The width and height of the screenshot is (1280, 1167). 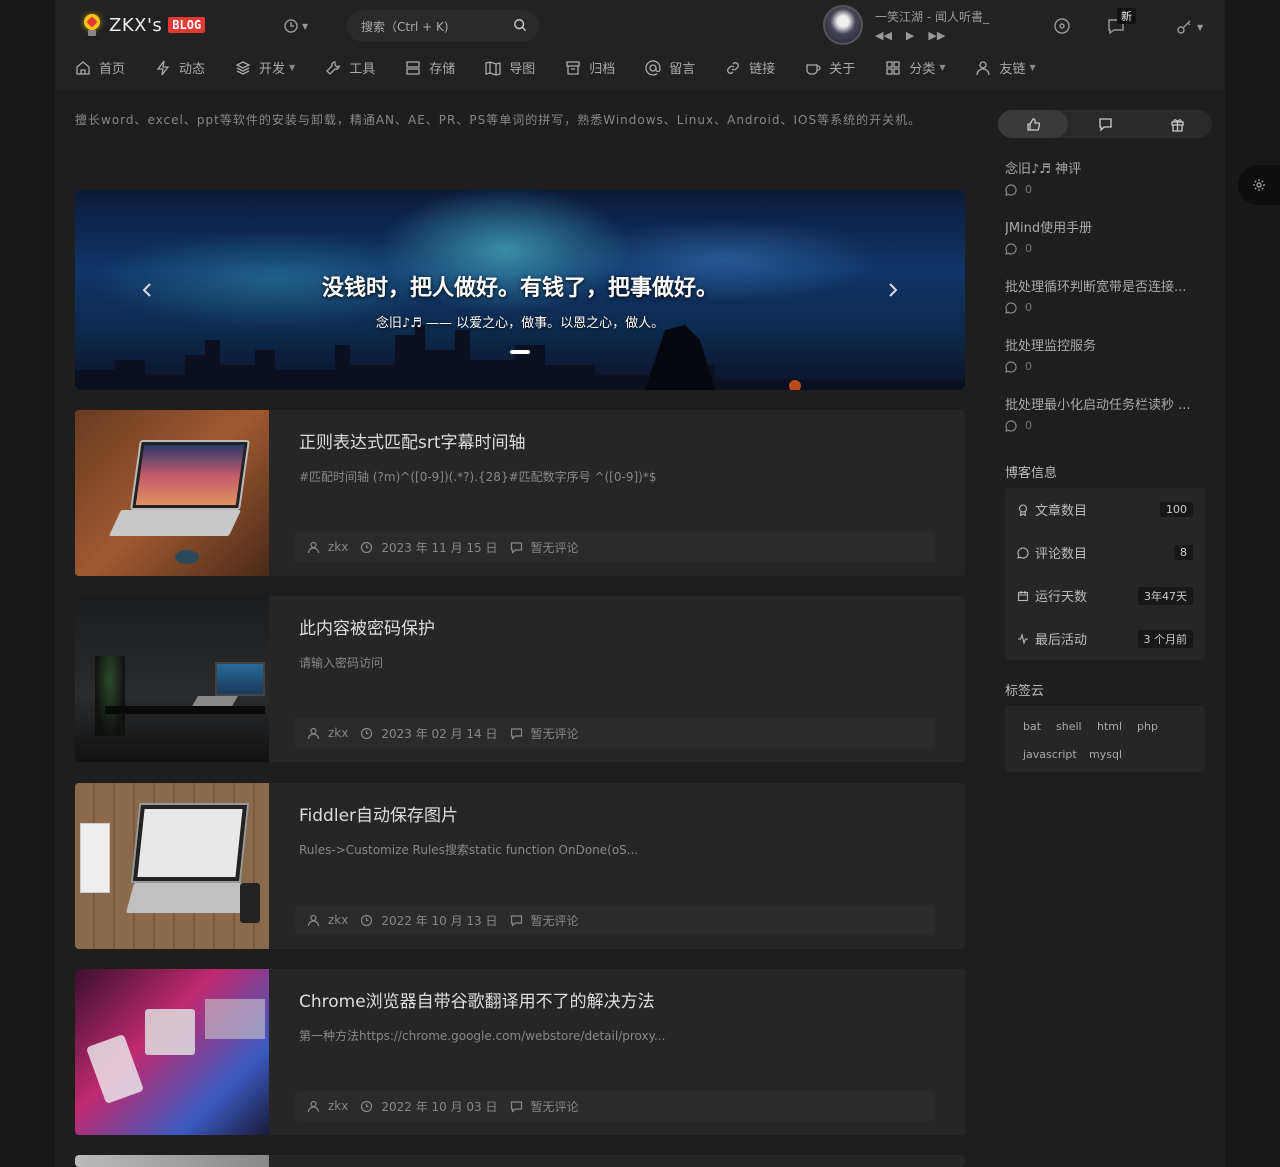 What do you see at coordinates (1105, 167) in the screenshot?
I see `comment-title: 念旧♪♬ 神评` at bounding box center [1105, 167].